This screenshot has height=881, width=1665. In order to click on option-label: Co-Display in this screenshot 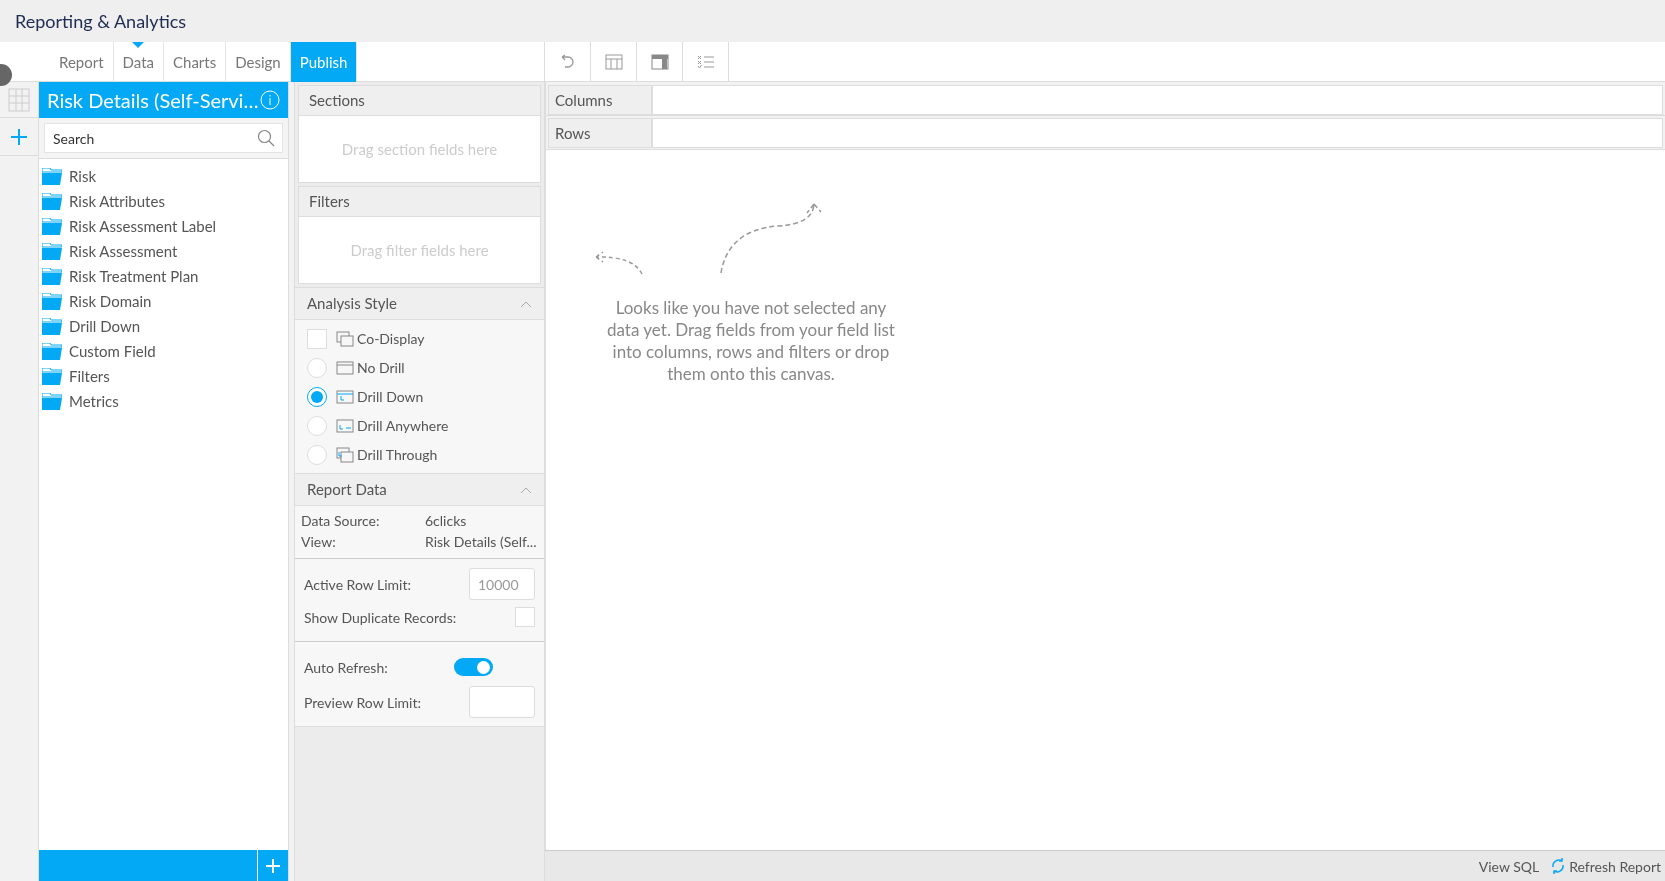, I will do `click(391, 339)`.